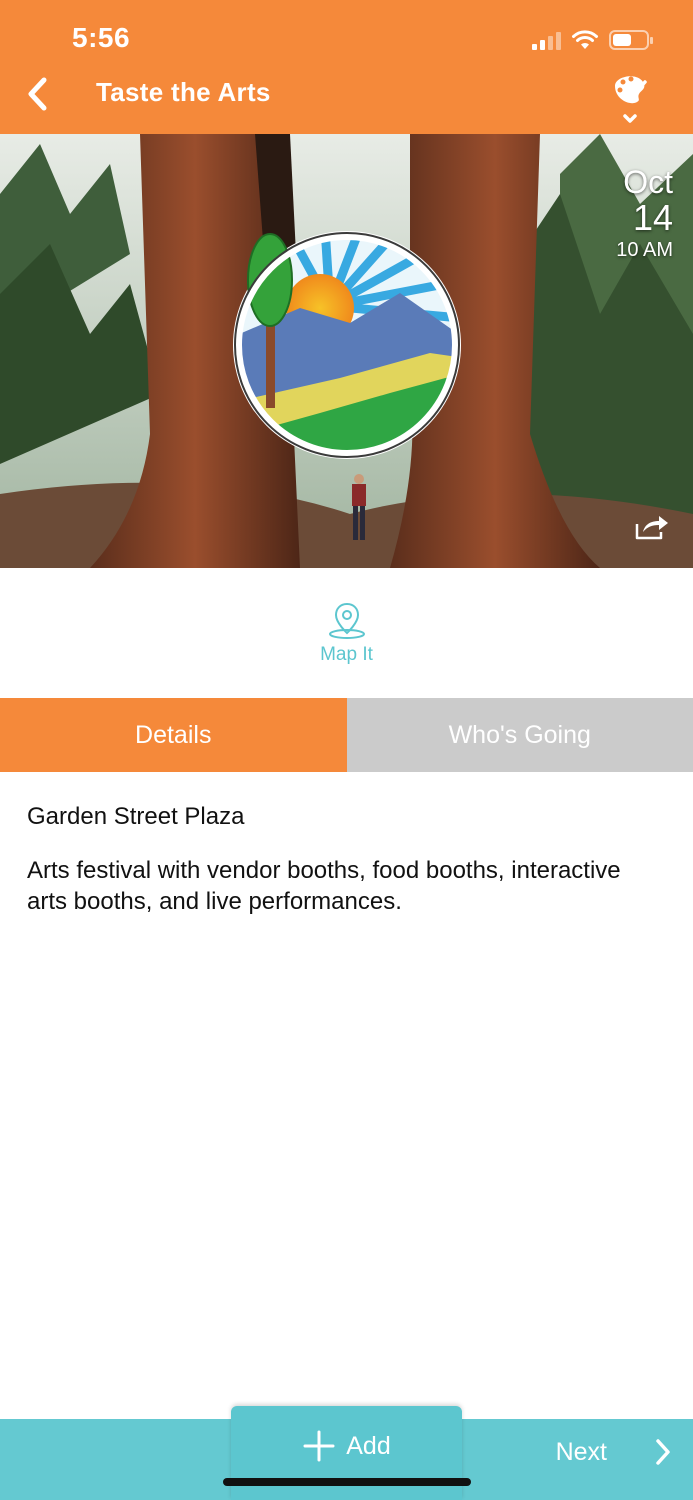  I want to click on map-pin-icon, so click(346, 620).